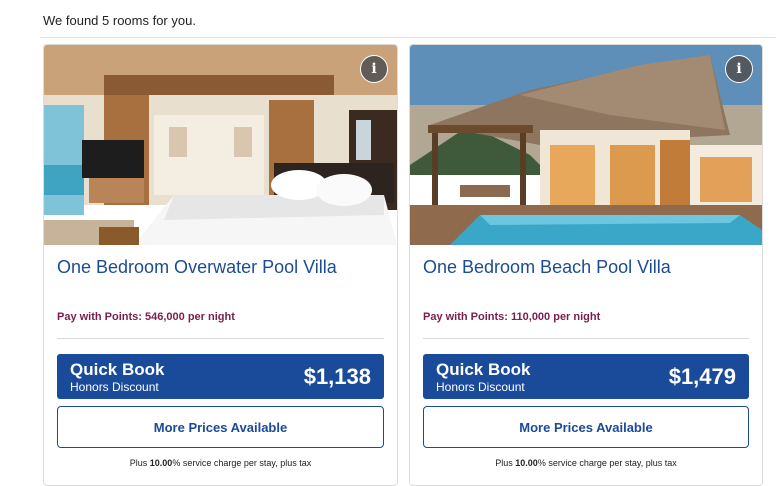 The height and width of the screenshot is (486, 776). I want to click on quick-book-button: Quick Book Honors Discount $1,138, so click(220, 376).